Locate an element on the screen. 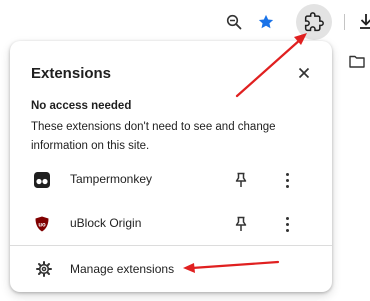 This screenshot has width=370, height=301. tampermonkey-icon is located at coordinates (42, 180).